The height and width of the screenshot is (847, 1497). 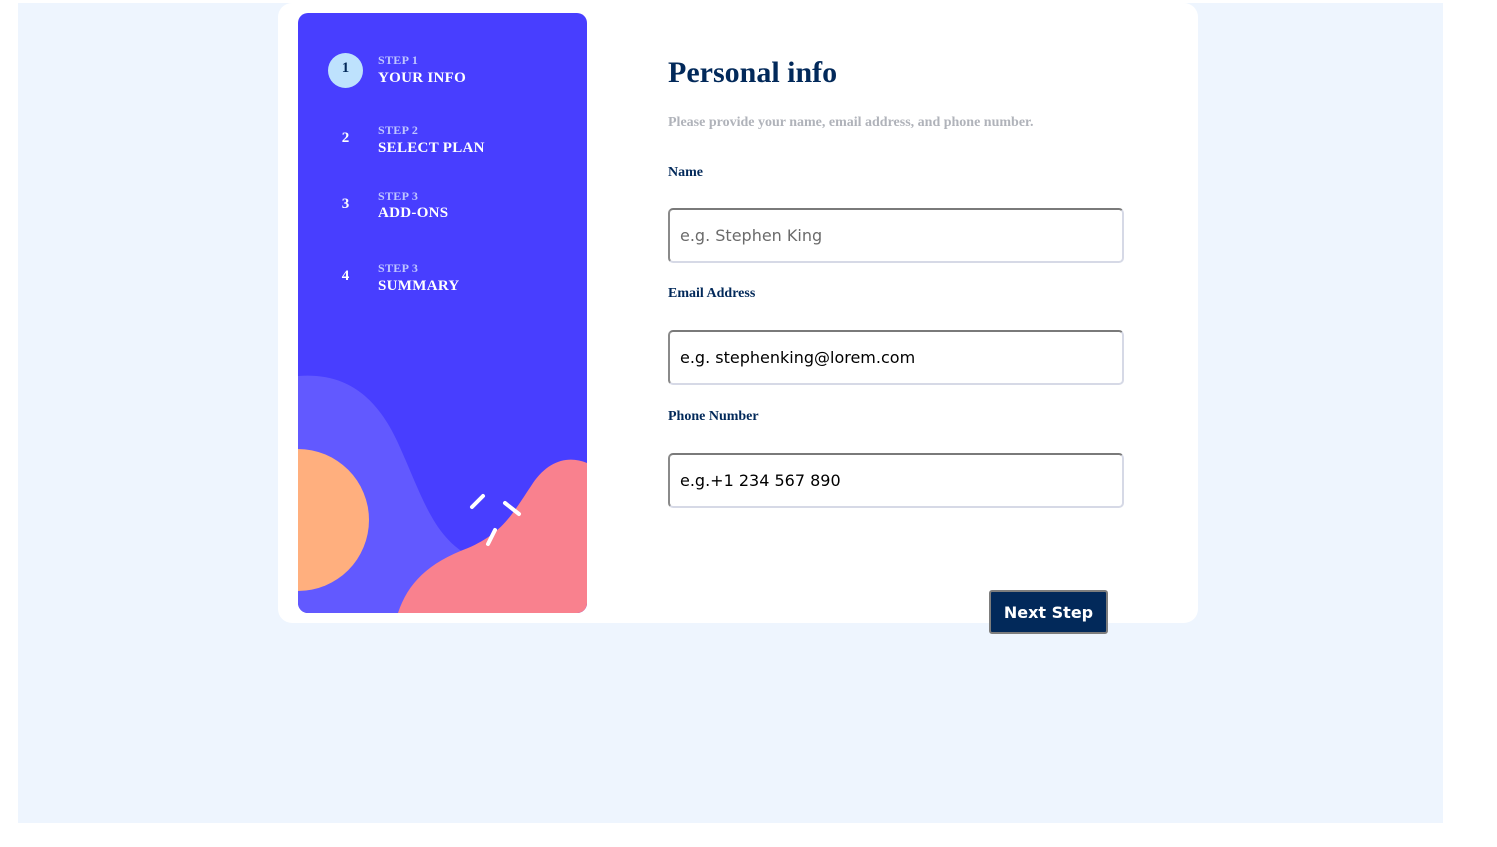 I want to click on step-2-number-badge: 2, so click(x=345, y=138).